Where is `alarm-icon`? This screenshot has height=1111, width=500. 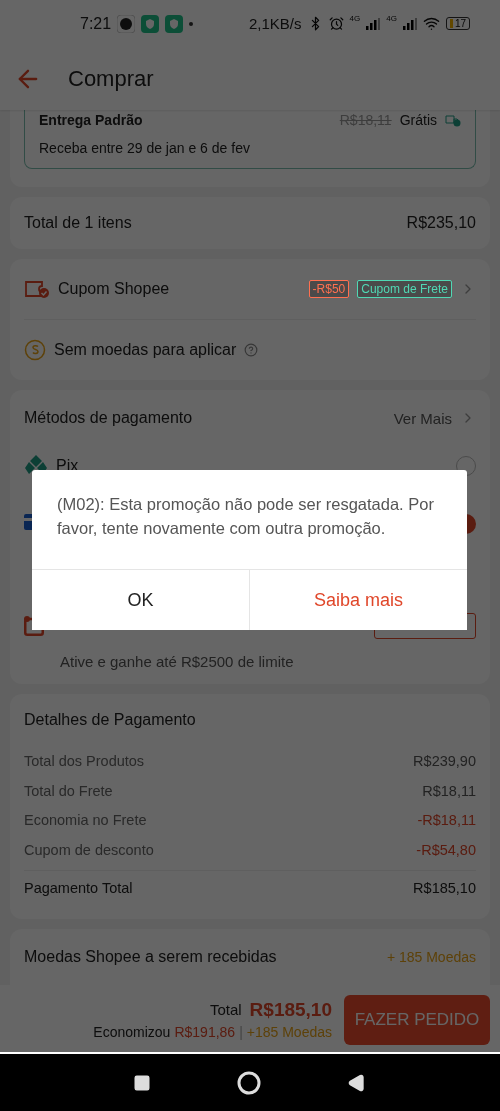
alarm-icon is located at coordinates (336, 24).